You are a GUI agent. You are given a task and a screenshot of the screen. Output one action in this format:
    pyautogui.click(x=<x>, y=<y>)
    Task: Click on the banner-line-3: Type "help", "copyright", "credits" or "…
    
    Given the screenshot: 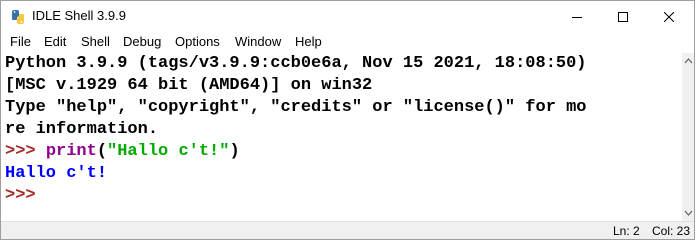 What is the action you would take?
    pyautogui.click(x=296, y=107)
    